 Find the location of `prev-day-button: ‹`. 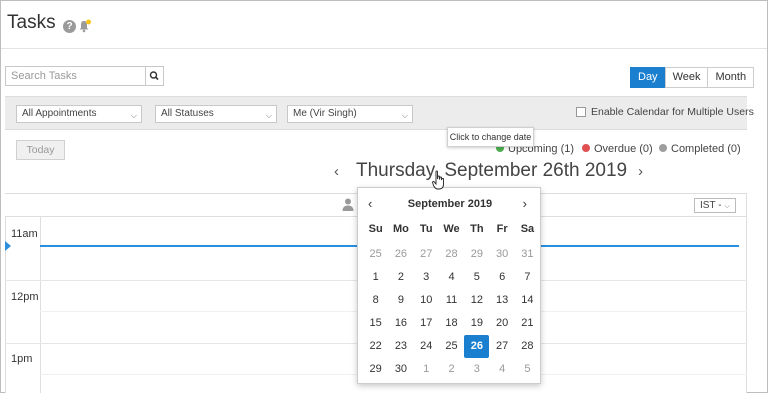

prev-day-button: ‹ is located at coordinates (336, 171).